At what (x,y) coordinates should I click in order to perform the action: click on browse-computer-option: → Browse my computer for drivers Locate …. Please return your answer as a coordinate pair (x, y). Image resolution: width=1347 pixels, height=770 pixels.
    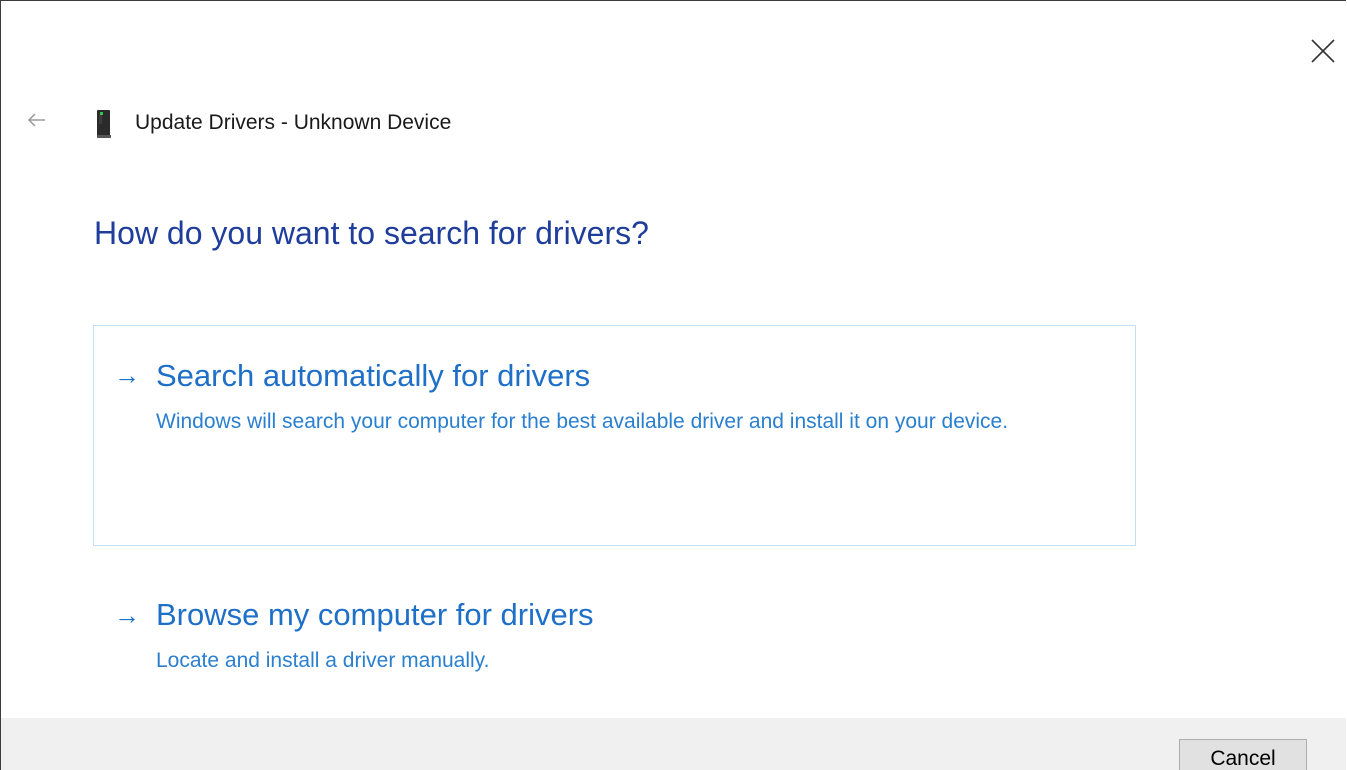
    Looking at the image, I should click on (614, 636).